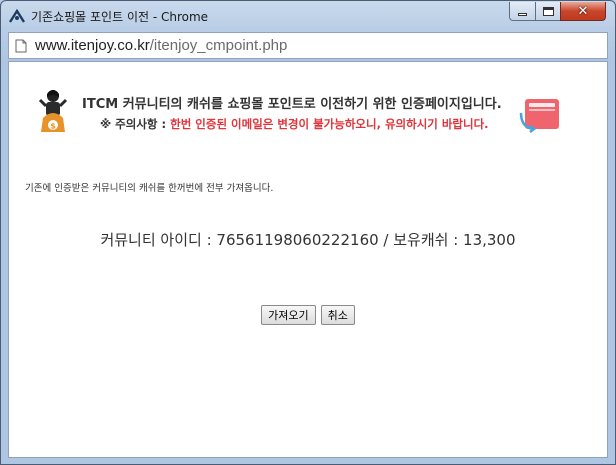 The height and width of the screenshot is (465, 616). What do you see at coordinates (308, 45) in the screenshot?
I see `address-bar: www.itenjoy.co.kr/itenjoy_cmpoint.php` at bounding box center [308, 45].